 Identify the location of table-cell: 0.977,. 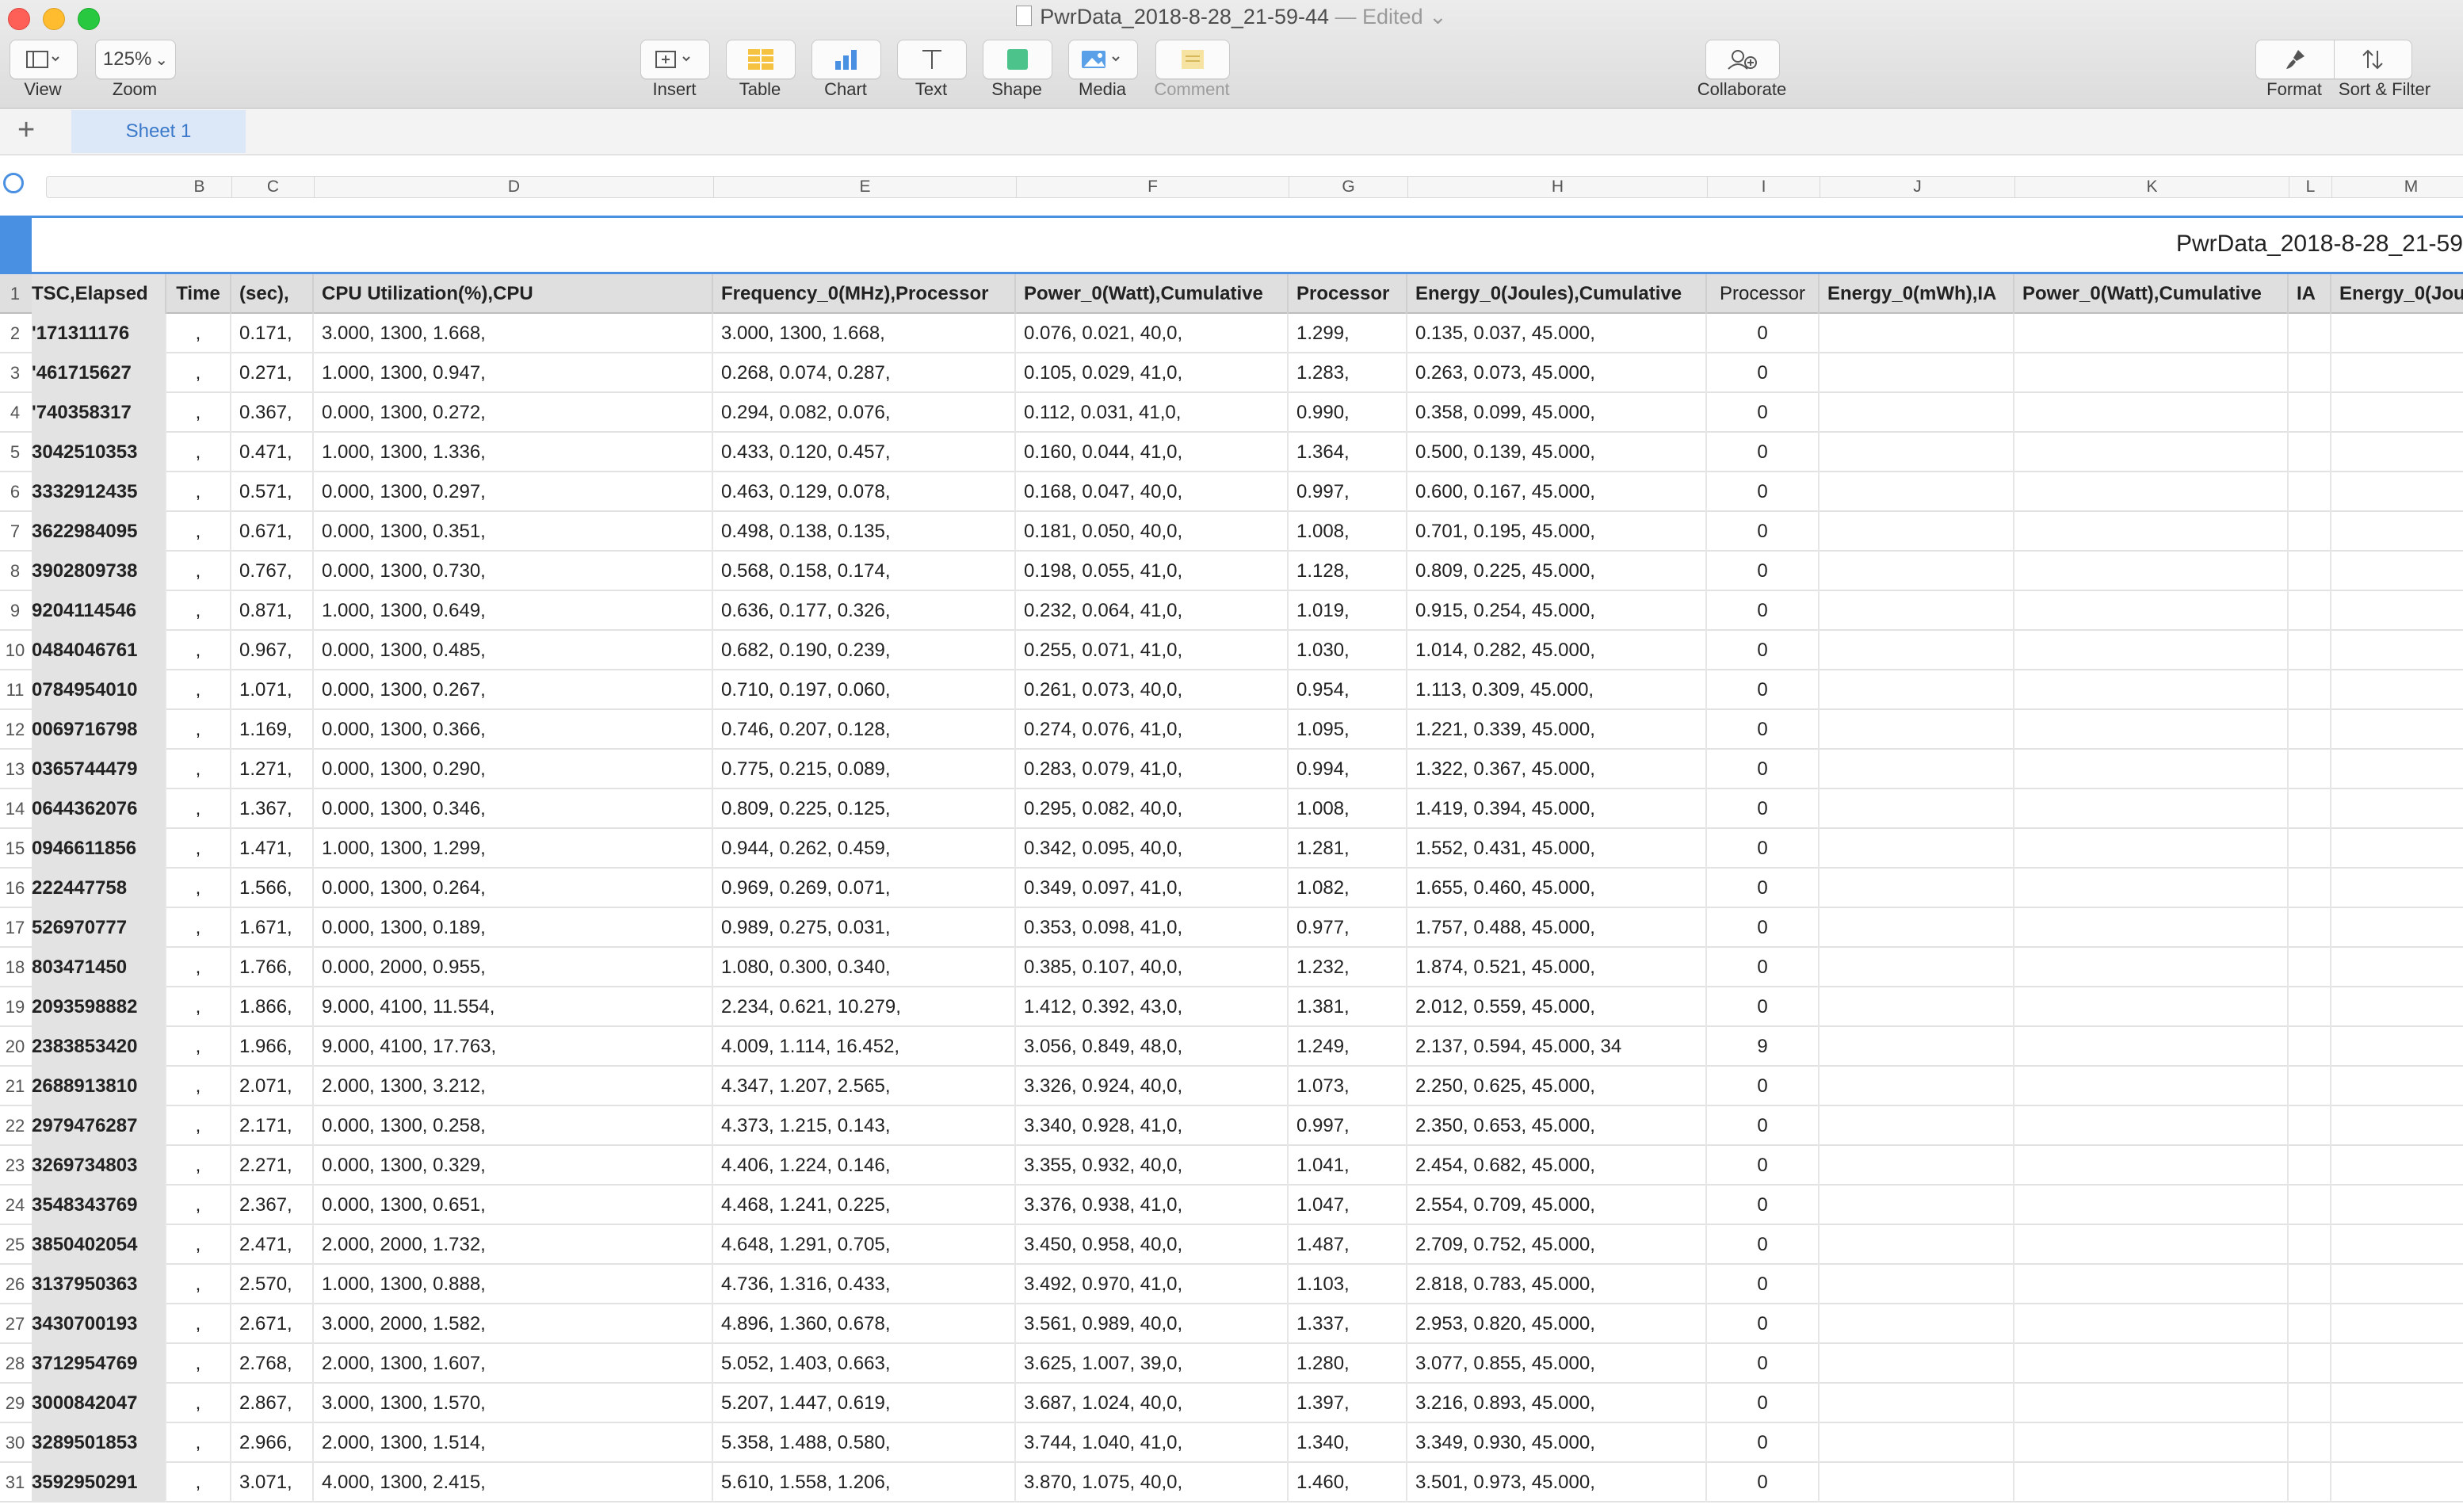
(1348, 928).